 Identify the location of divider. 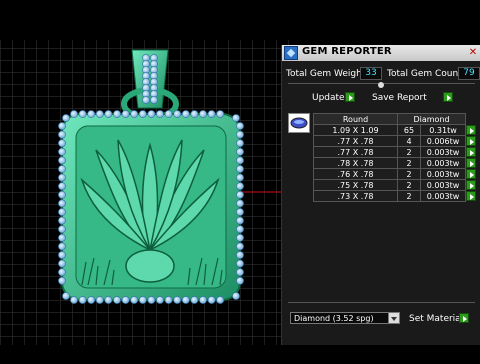
(381, 302).